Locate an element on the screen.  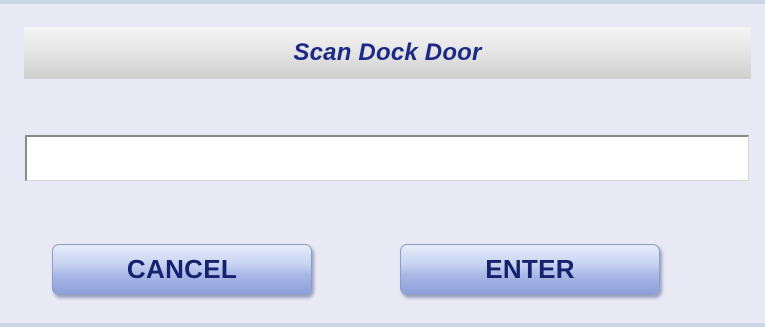
enter-button-label: ENTER is located at coordinates (530, 269).